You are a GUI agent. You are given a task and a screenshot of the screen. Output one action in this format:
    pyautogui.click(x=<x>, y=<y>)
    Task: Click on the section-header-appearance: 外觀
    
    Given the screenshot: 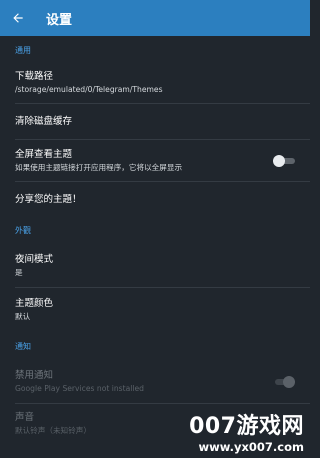 What is the action you would take?
    pyautogui.click(x=23, y=230)
    